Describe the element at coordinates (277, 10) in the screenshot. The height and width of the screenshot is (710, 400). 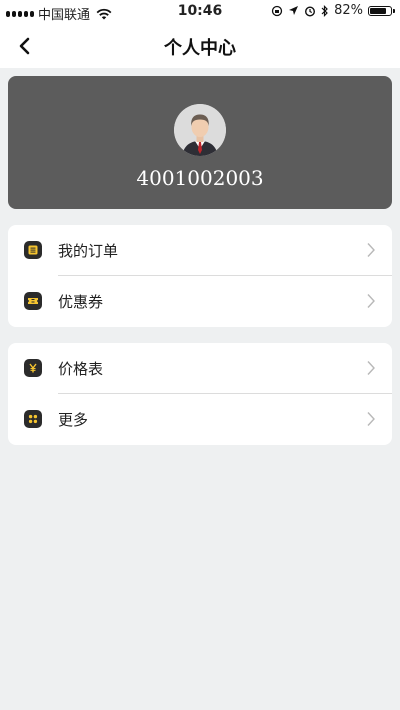
I see `rotation-lock-icon` at that location.